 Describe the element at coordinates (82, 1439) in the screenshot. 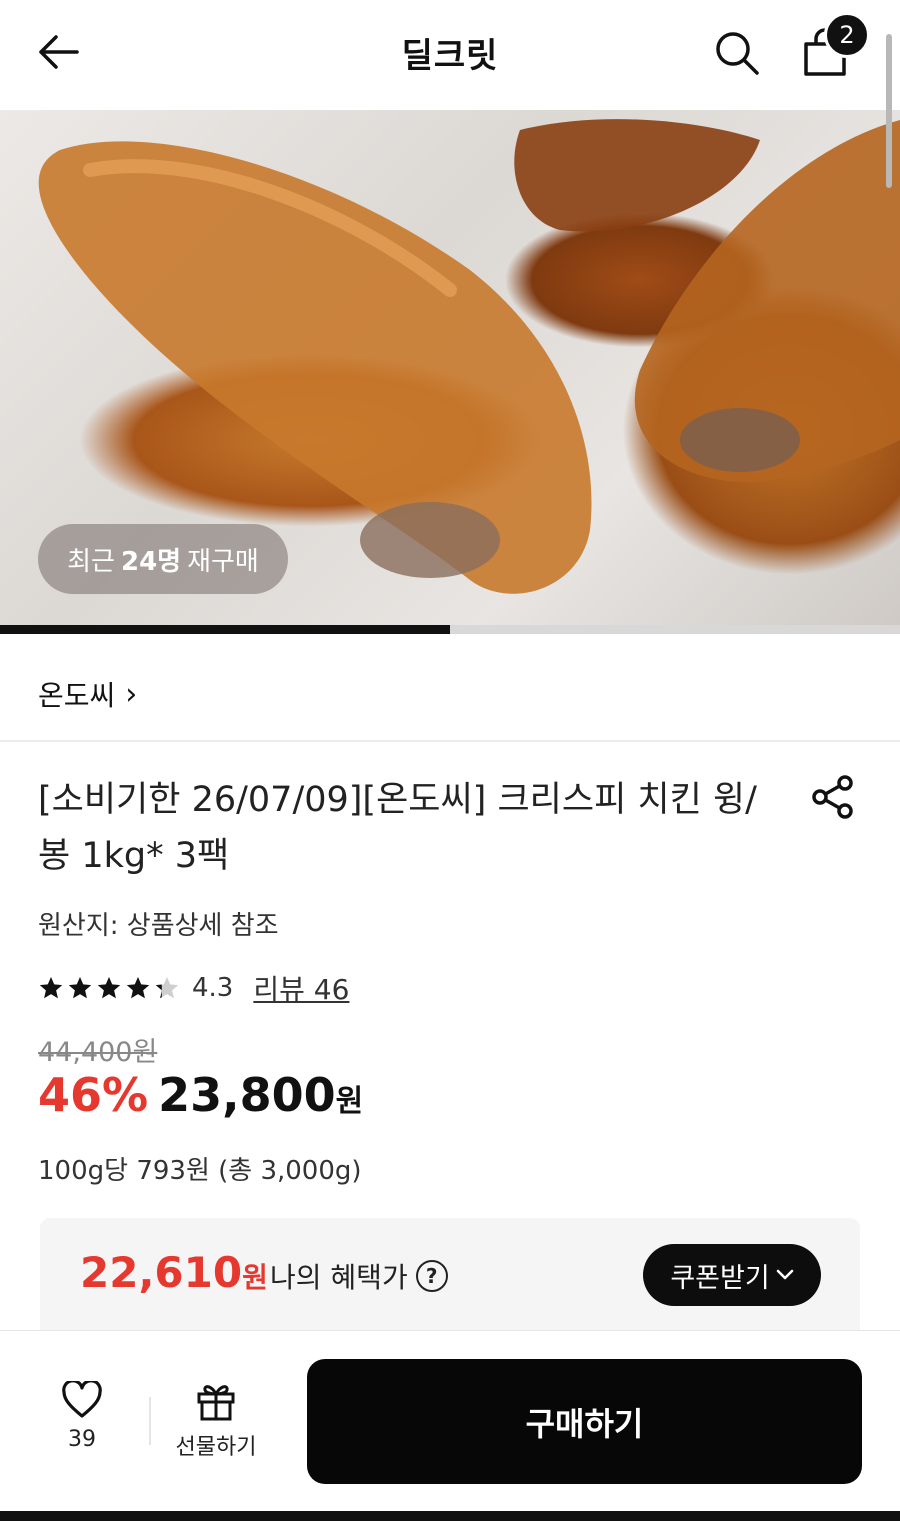

I see `like-count: 39` at that location.